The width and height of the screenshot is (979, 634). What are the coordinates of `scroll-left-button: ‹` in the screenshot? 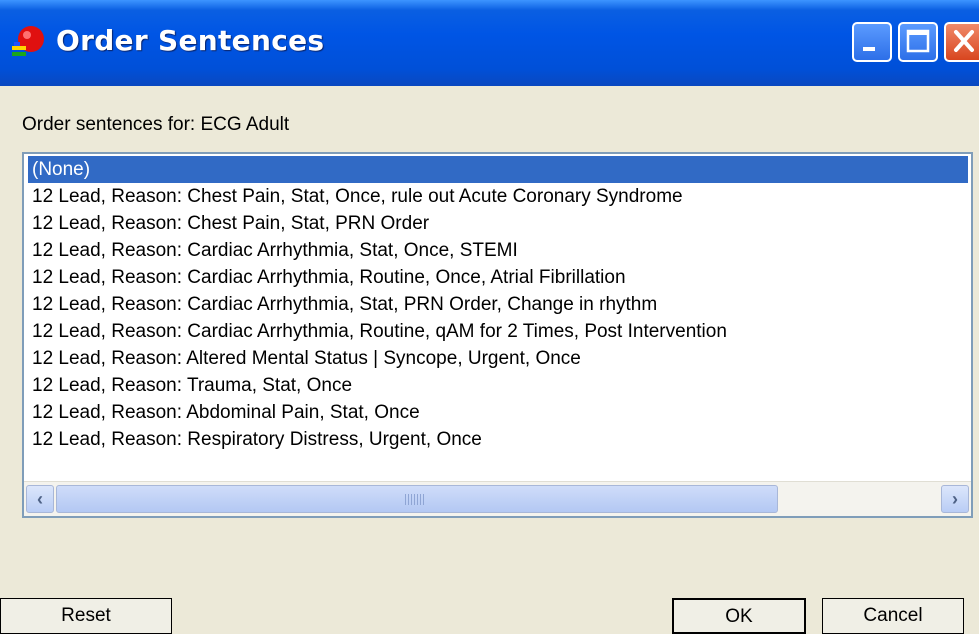 It's located at (40, 499).